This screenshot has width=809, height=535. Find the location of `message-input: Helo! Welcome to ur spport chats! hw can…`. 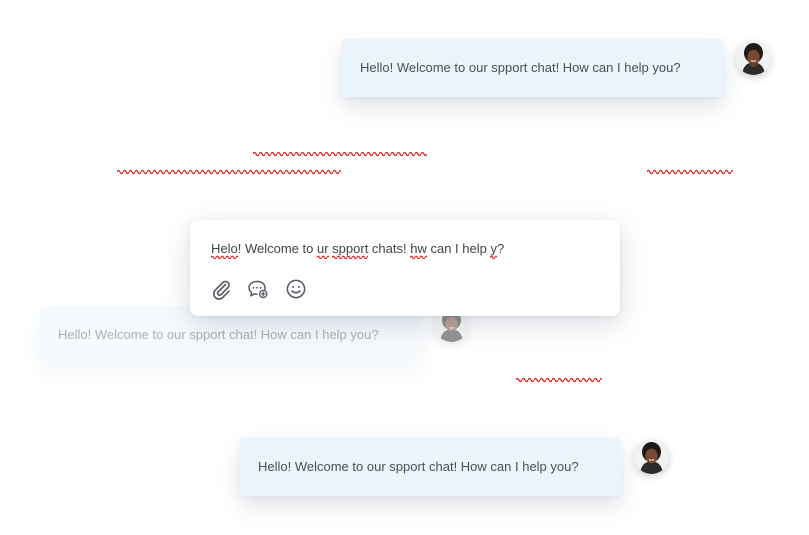

message-input: Helo! Welcome to ur spport chats! hw can… is located at coordinates (358, 250).